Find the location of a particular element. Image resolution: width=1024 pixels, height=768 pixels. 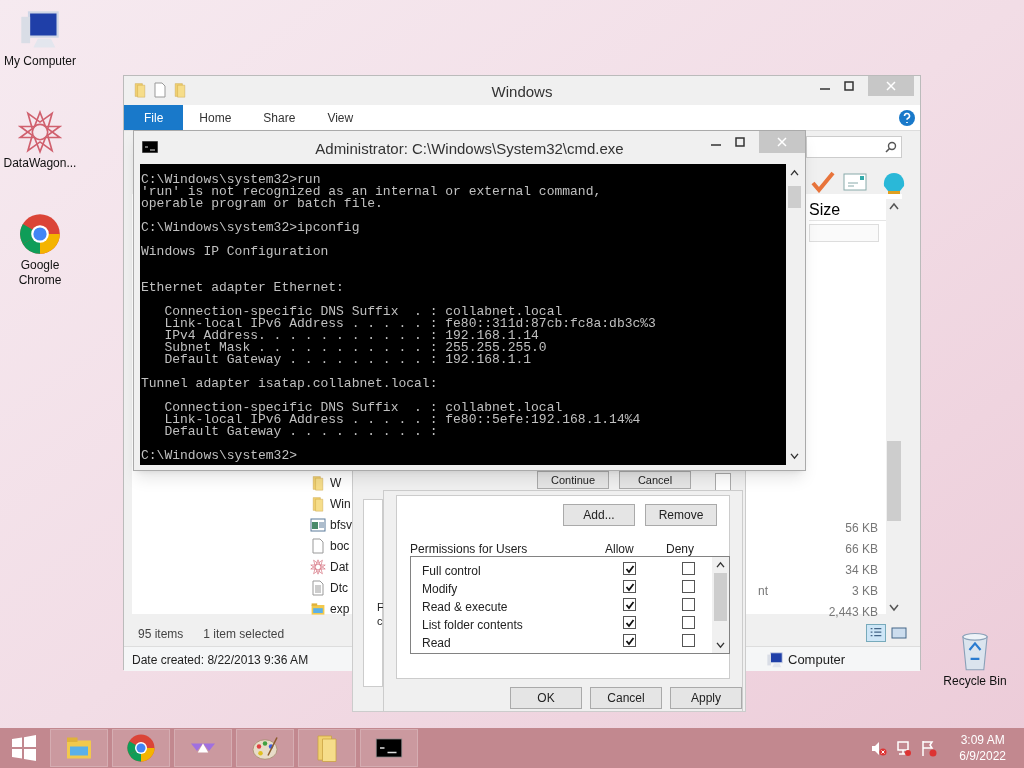

selection-count: 1 item selected is located at coordinates (244, 634).